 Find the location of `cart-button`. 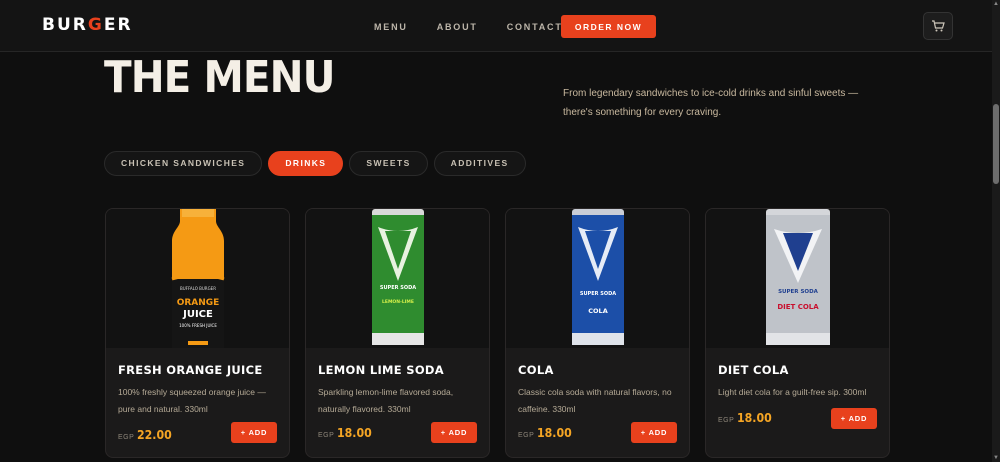

cart-button is located at coordinates (938, 26).